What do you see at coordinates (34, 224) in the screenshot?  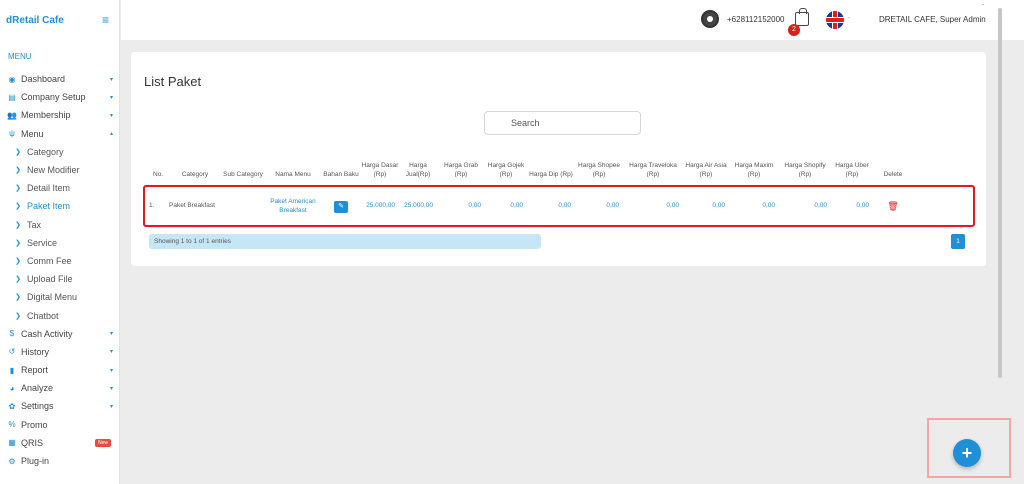 I see `sidebar-subitem-label: Tax` at bounding box center [34, 224].